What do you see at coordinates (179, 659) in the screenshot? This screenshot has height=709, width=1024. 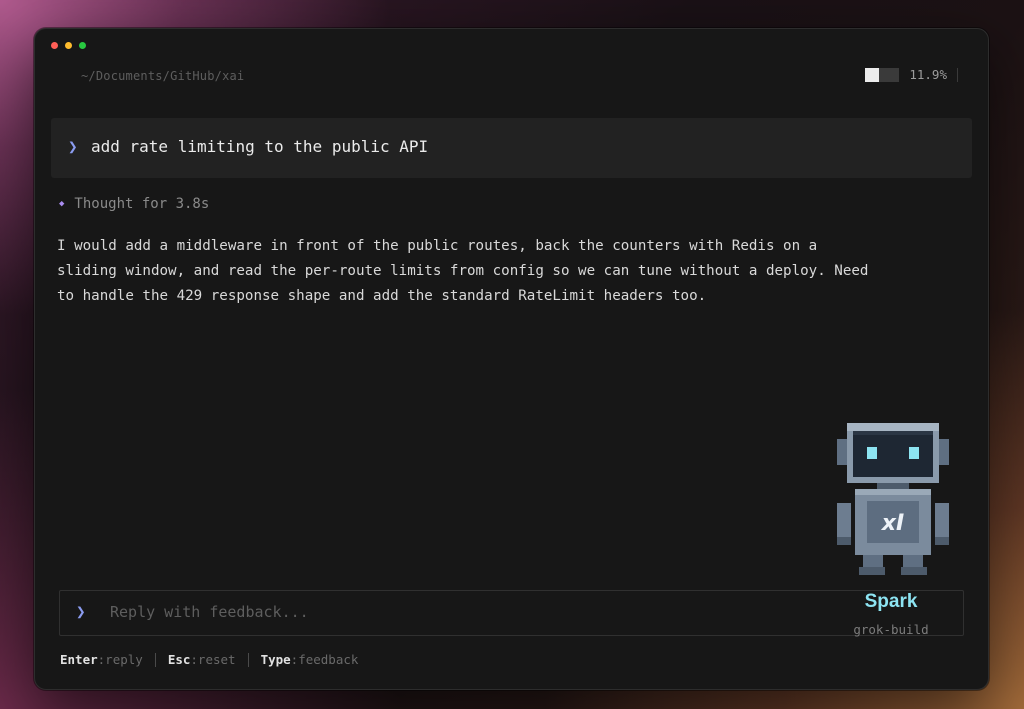 I see `hint-key: Esc` at bounding box center [179, 659].